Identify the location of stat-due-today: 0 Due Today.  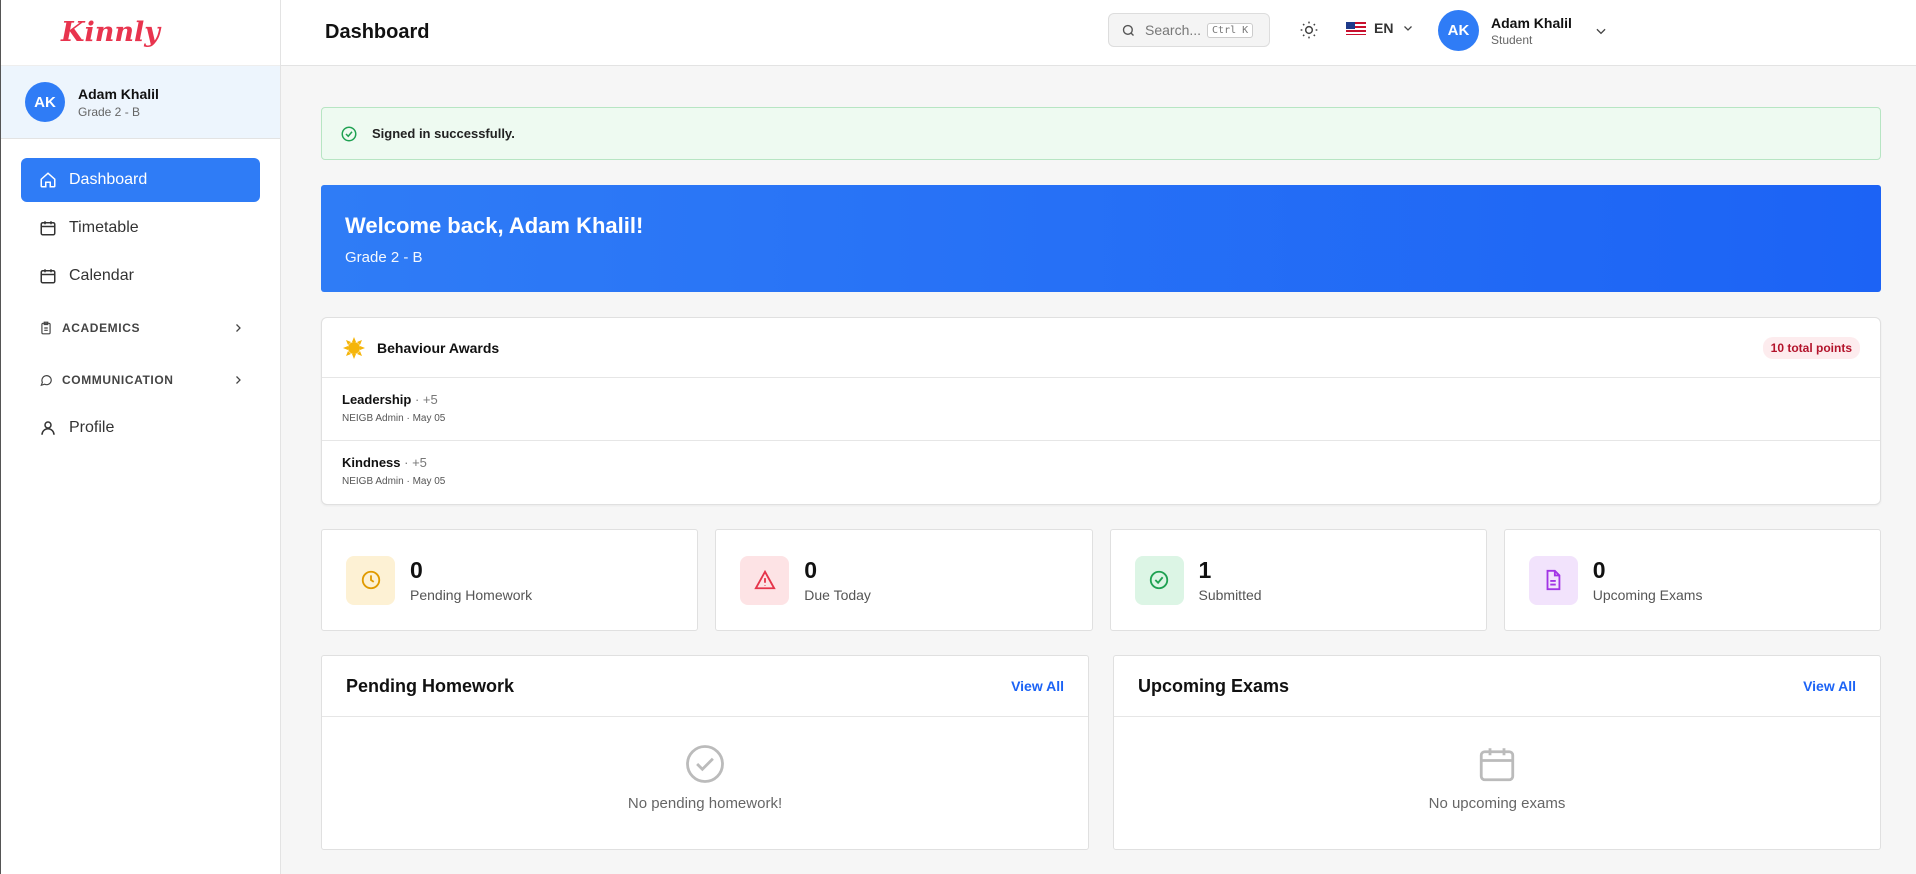
(904, 580).